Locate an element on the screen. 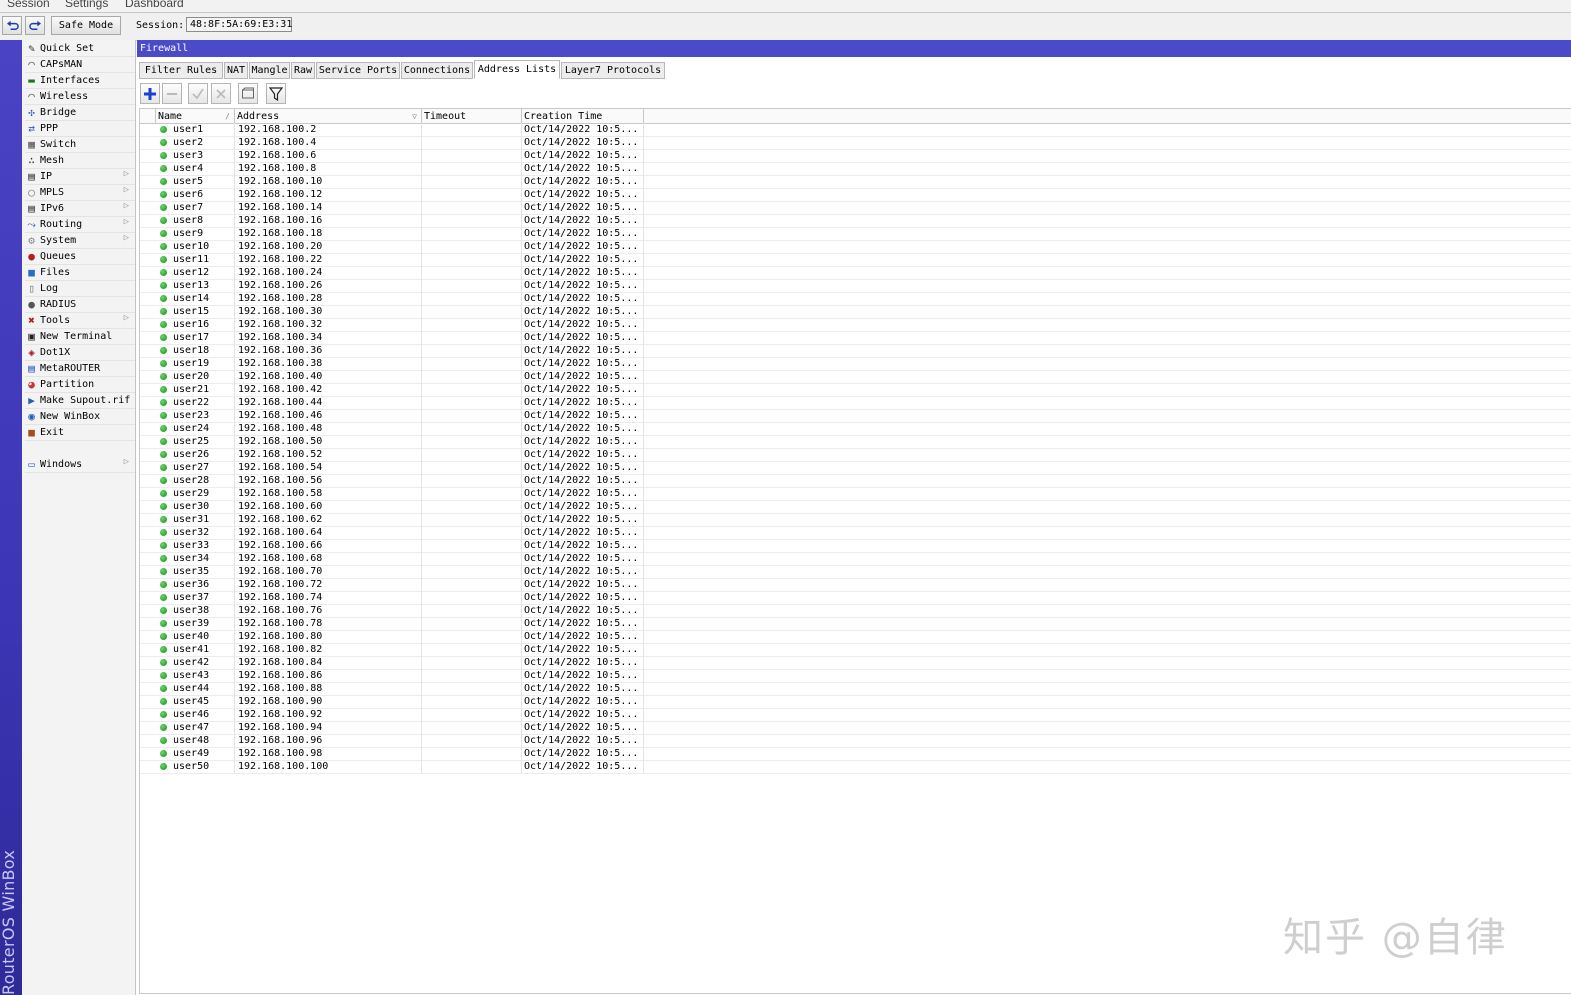 Image resolution: width=1571 pixels, height=995 pixels. sidebar-item-capsman: ◠ CAPsMAN is located at coordinates (80, 65).